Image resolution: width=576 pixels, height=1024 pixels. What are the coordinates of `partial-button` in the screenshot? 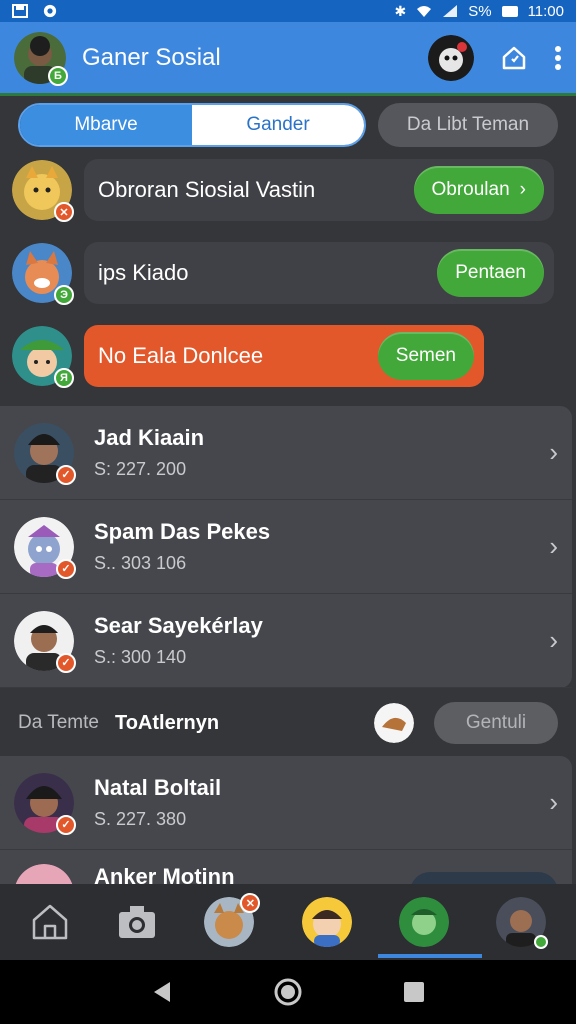 It's located at (484, 878).